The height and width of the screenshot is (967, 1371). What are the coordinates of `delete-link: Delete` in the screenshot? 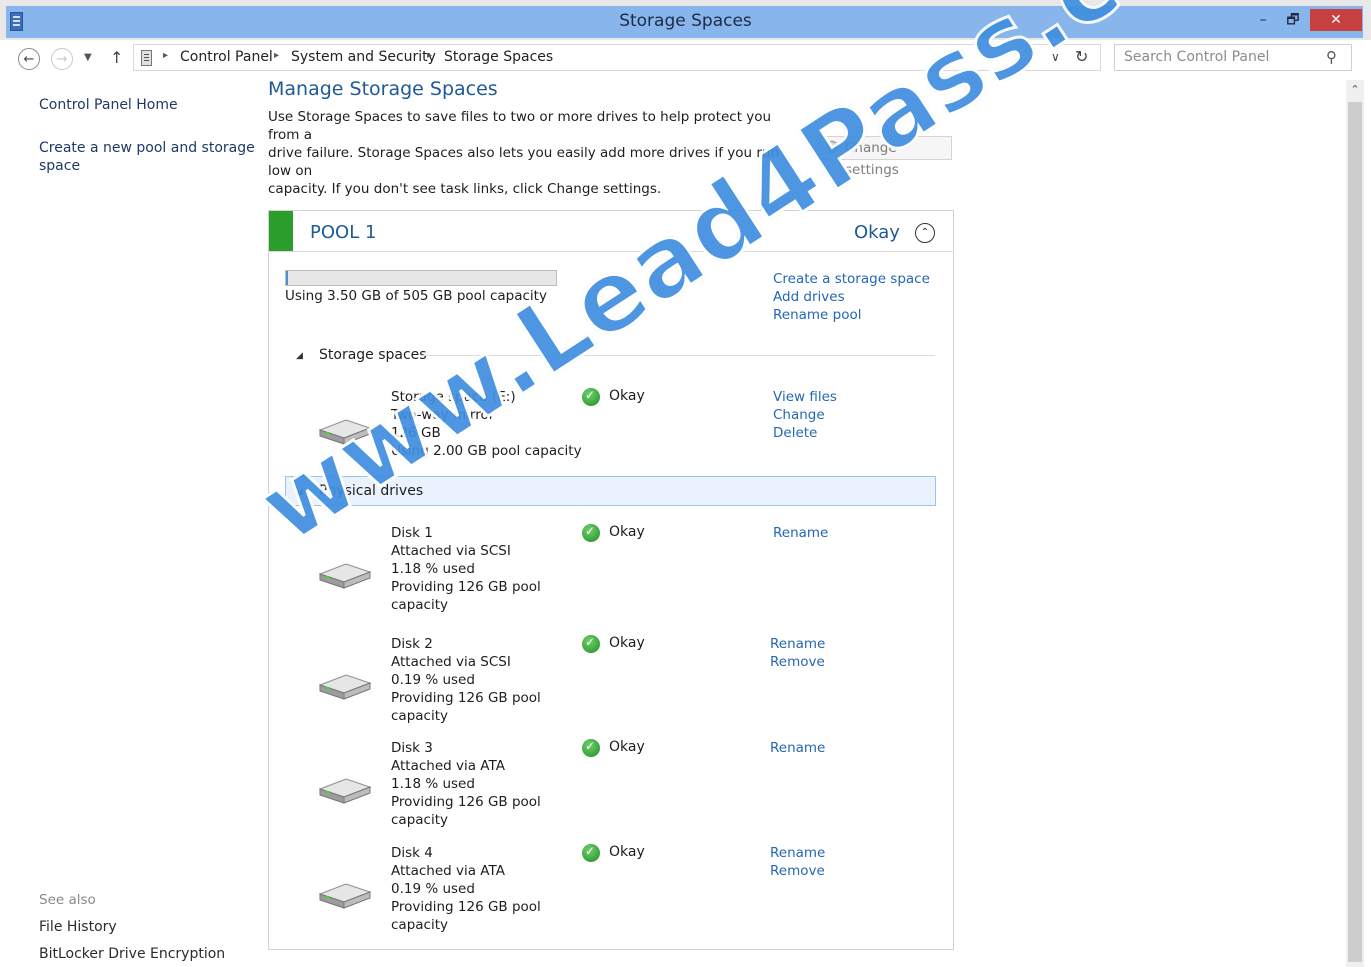 It's located at (795, 433).